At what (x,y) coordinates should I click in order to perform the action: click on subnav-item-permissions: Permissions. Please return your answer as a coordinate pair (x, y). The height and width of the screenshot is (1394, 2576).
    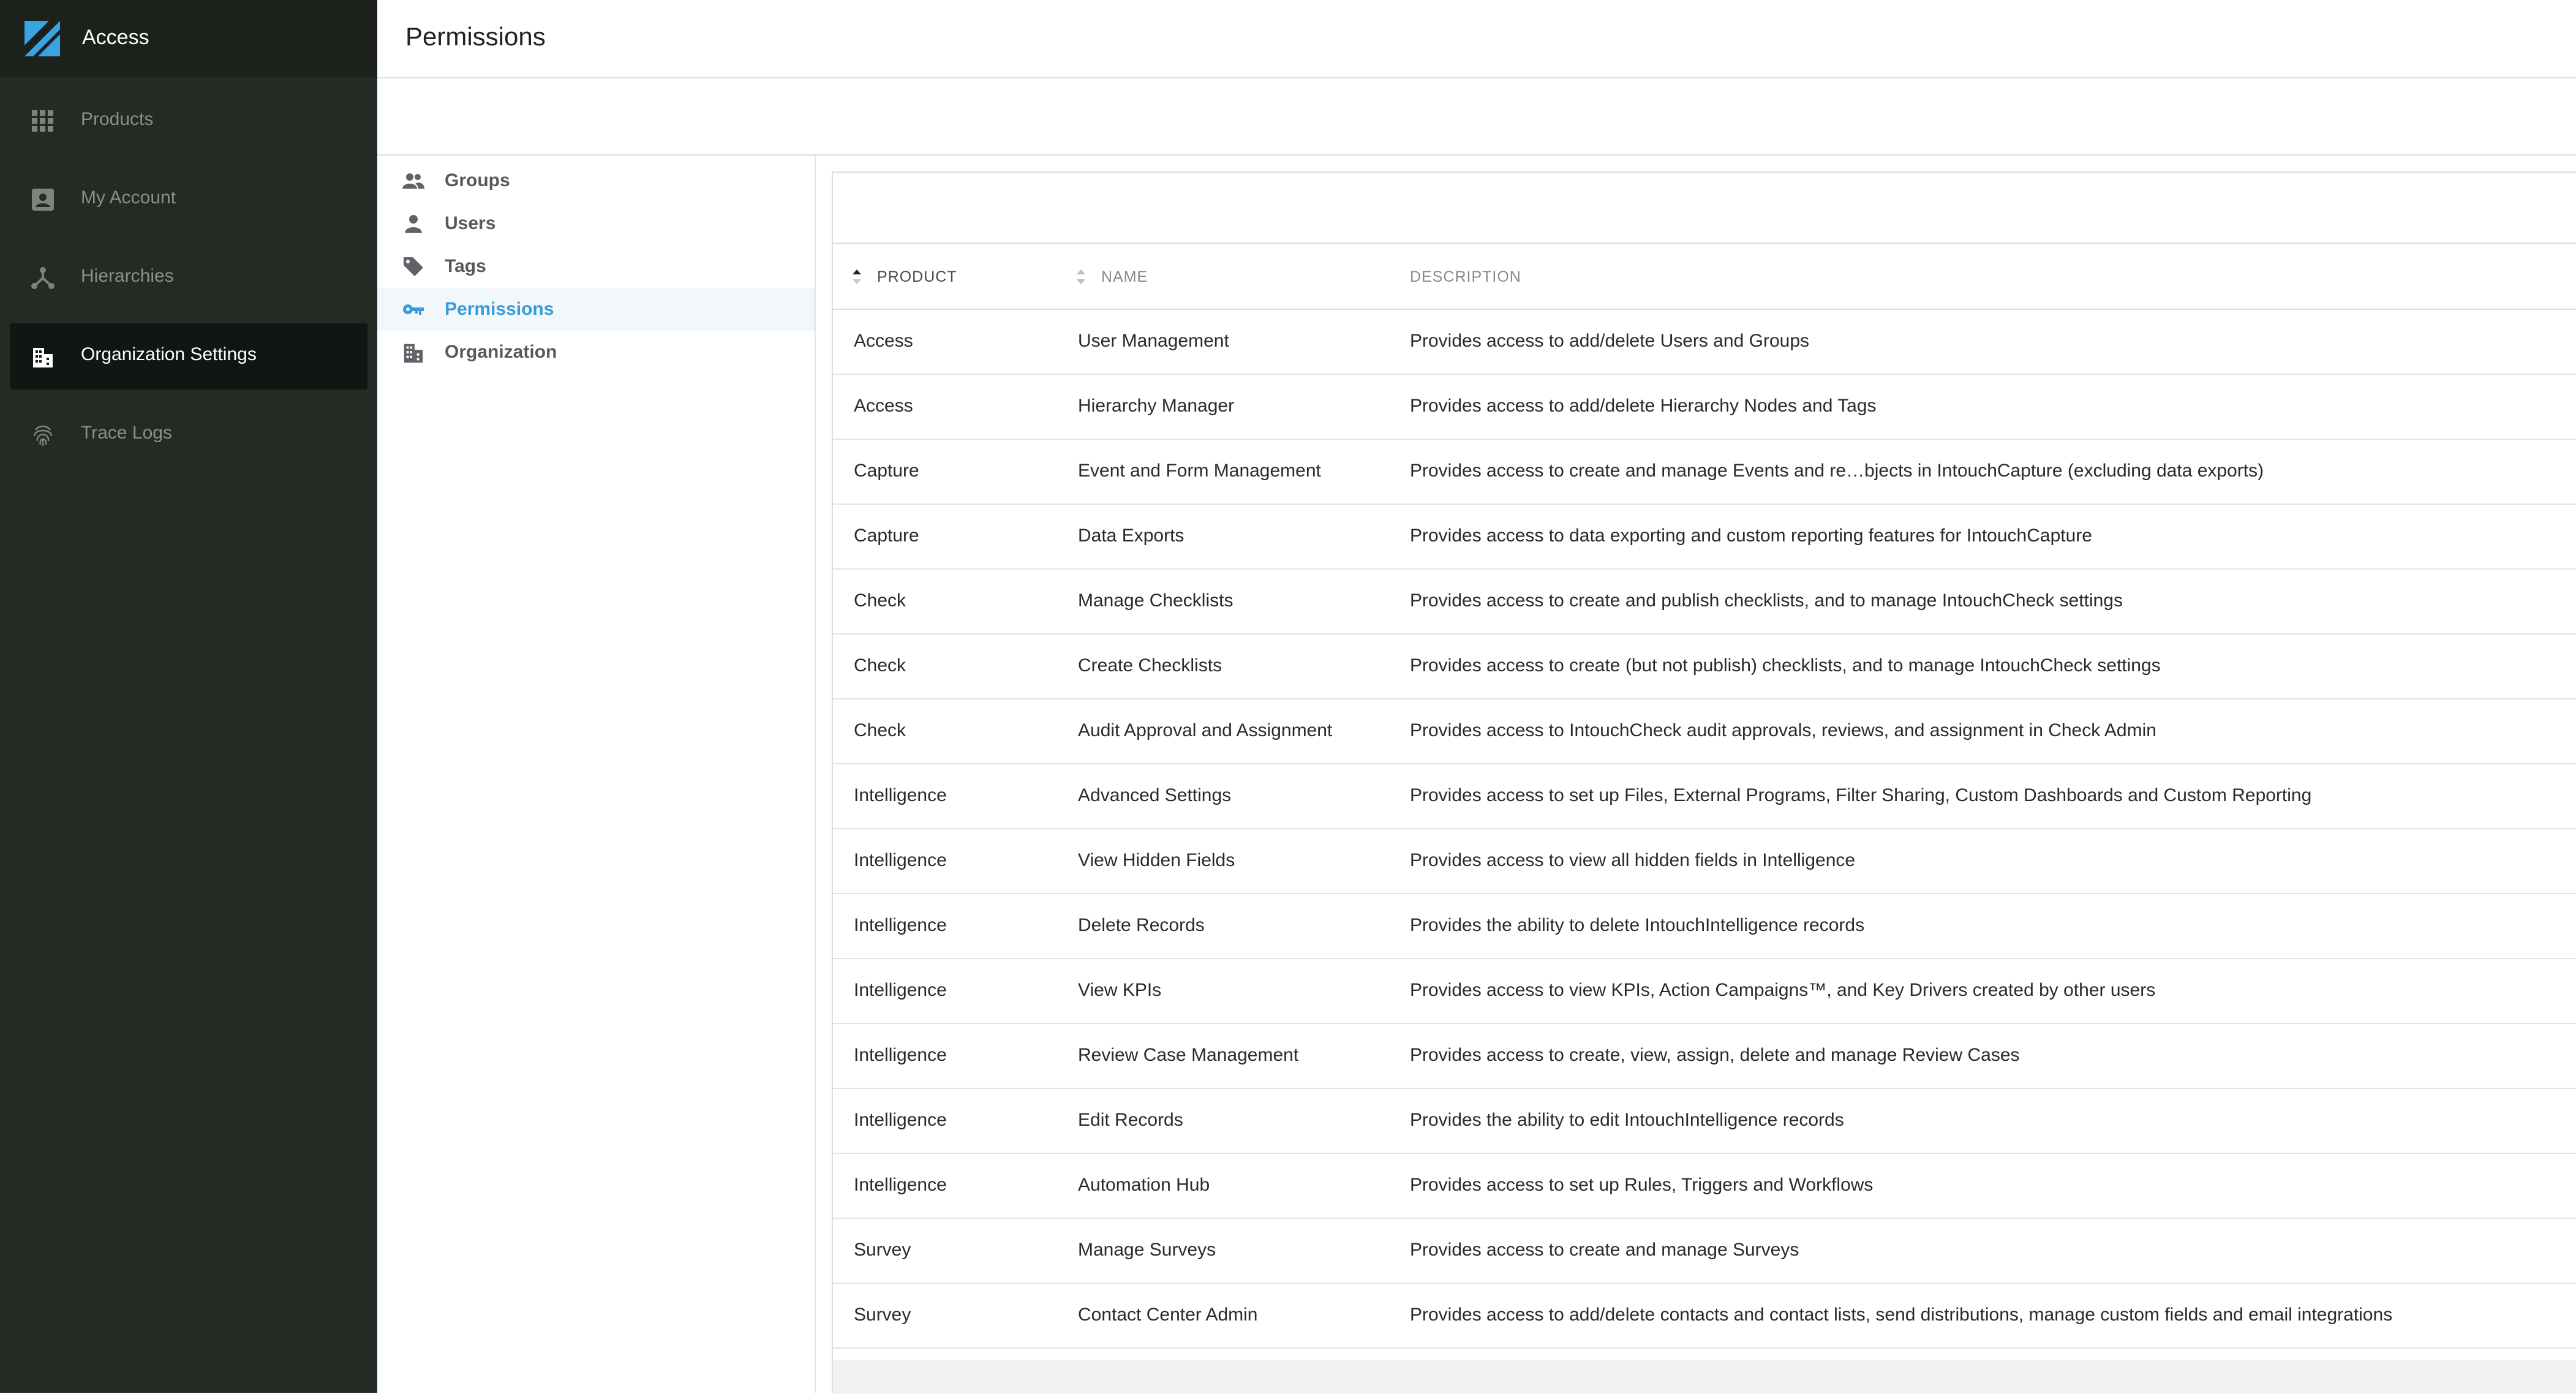
    Looking at the image, I should click on (596, 309).